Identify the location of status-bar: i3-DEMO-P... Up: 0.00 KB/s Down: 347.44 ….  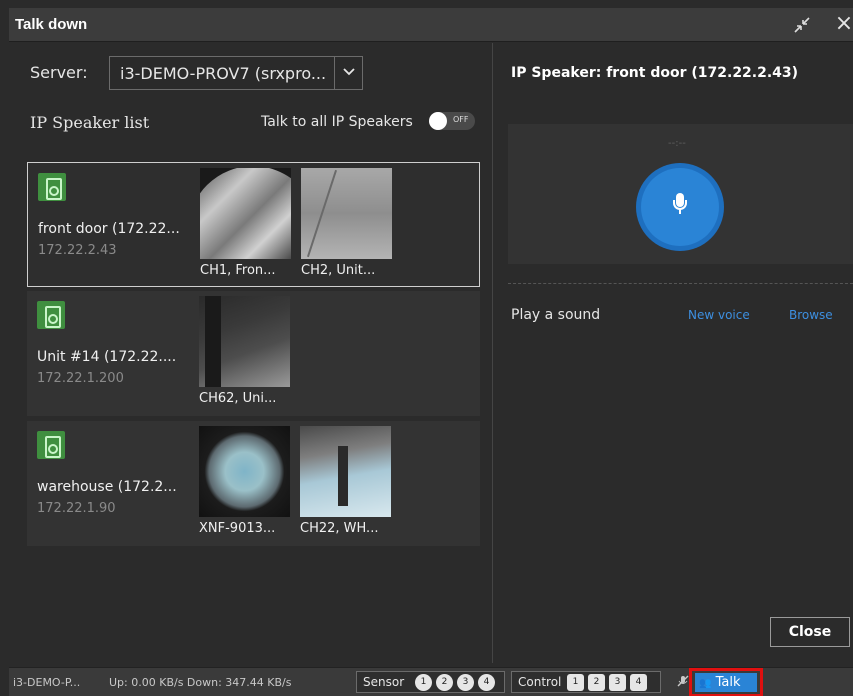
(431, 681).